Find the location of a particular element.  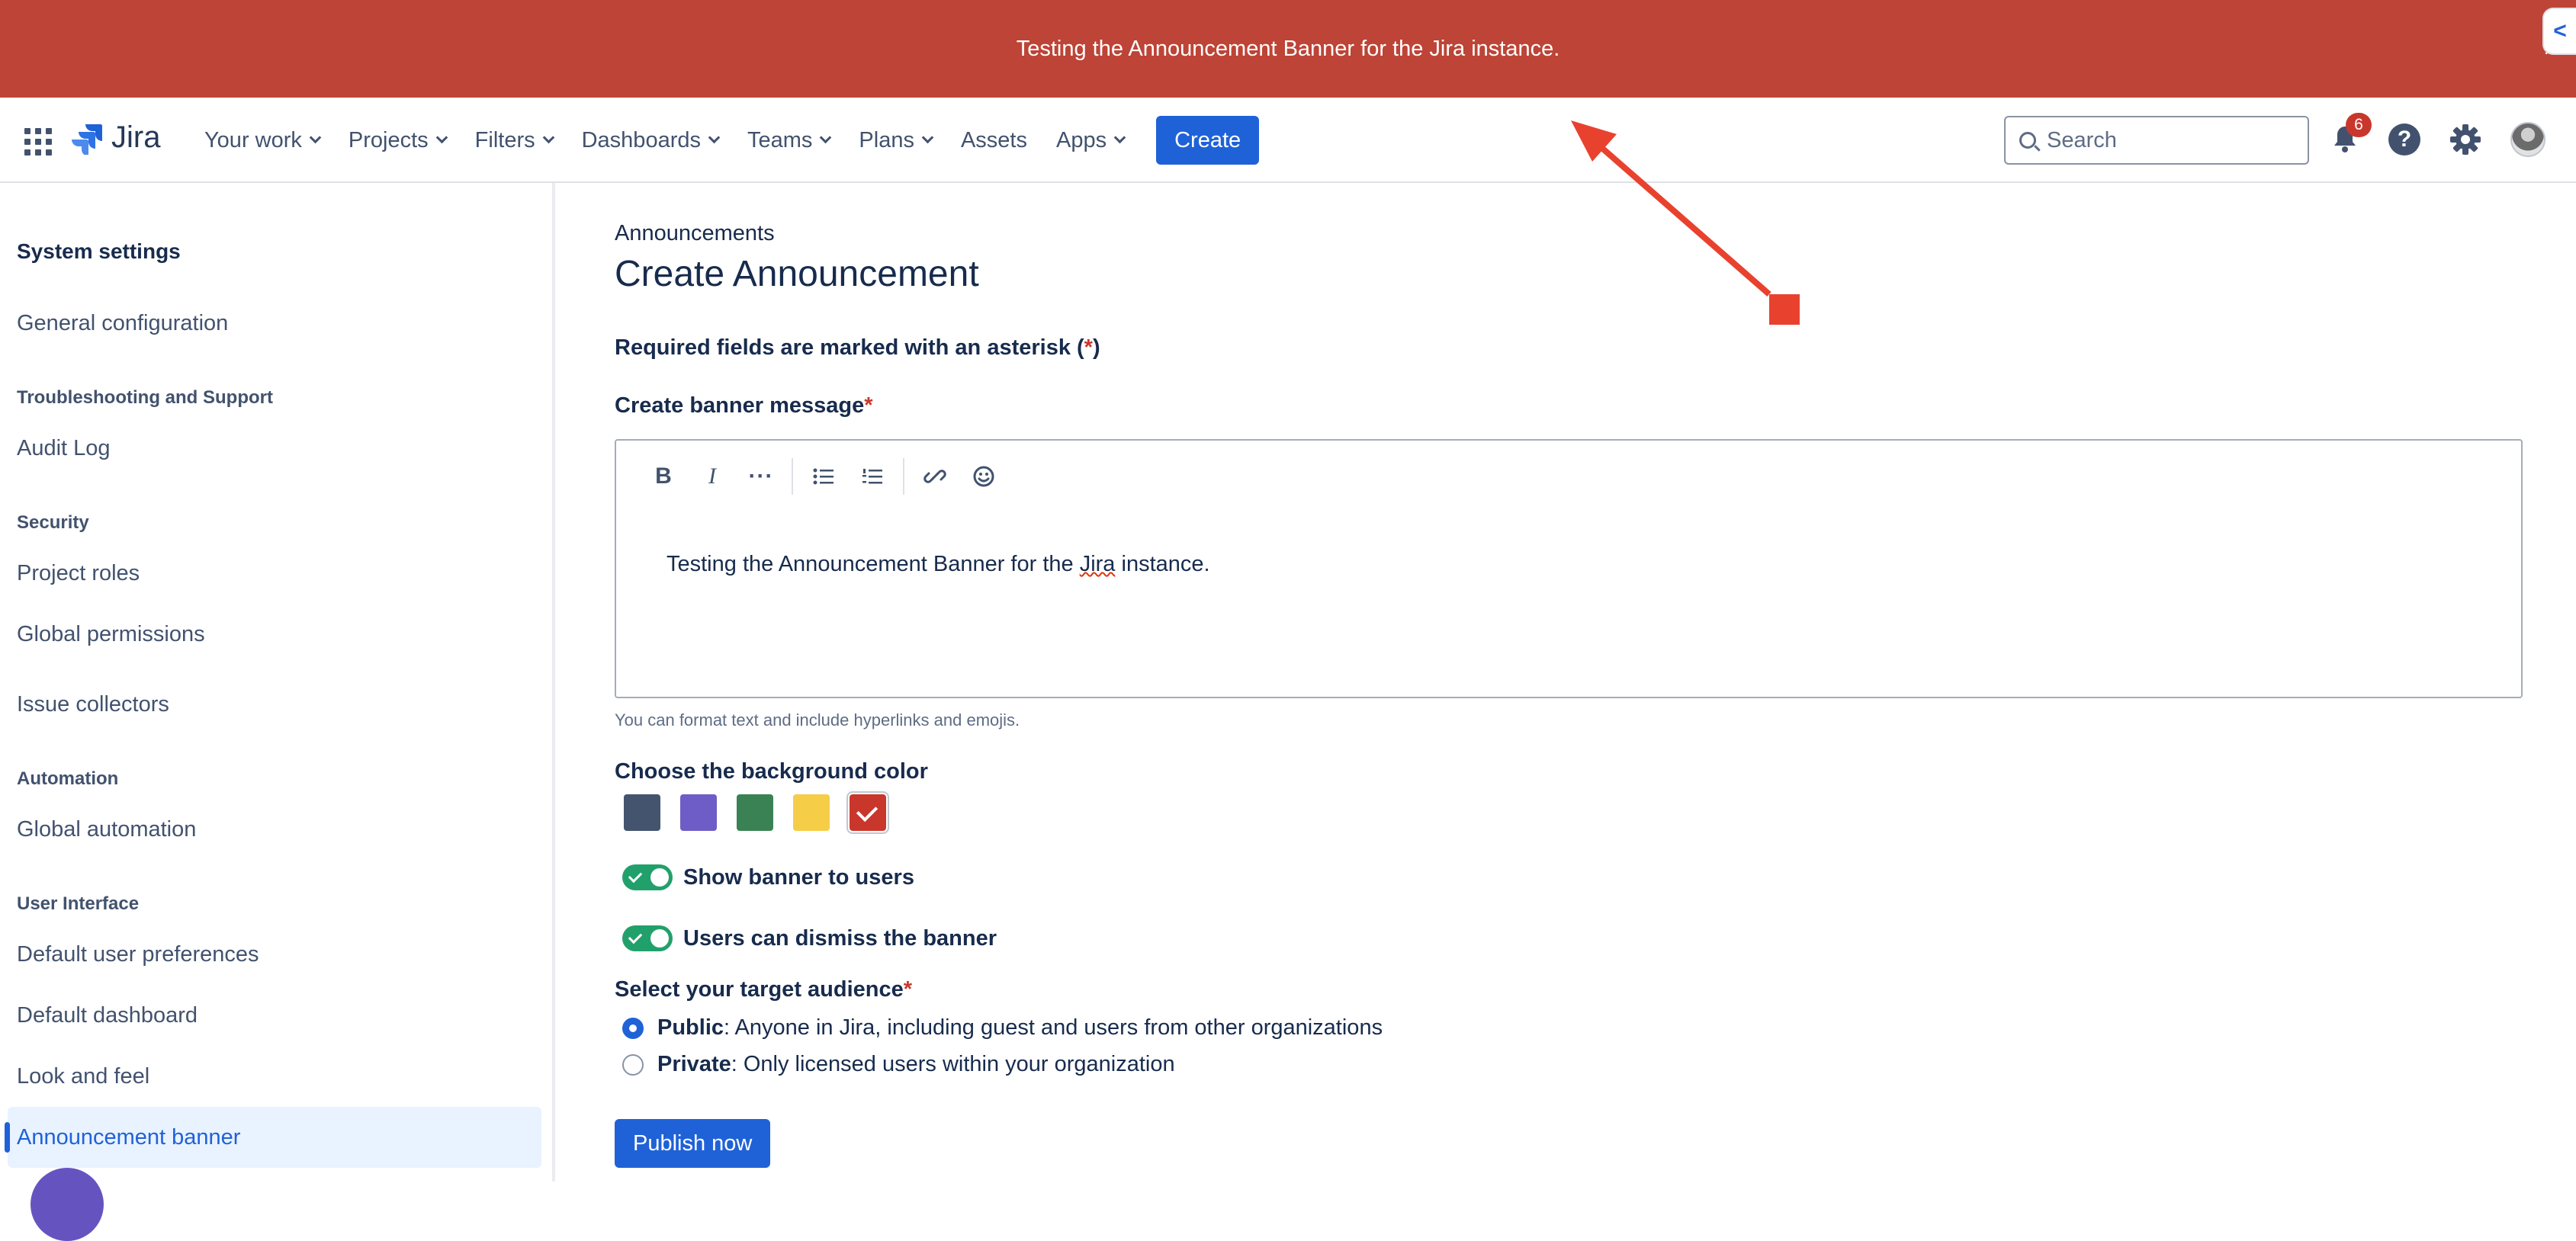

gear-icon is located at coordinates (2465, 139).